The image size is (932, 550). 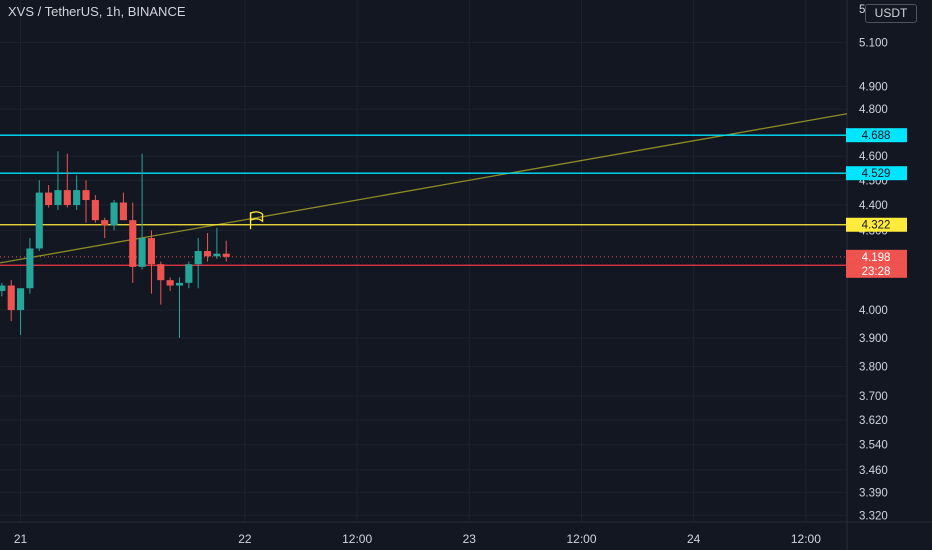 I want to click on price-tick-label: 3.900, so click(x=873, y=339).